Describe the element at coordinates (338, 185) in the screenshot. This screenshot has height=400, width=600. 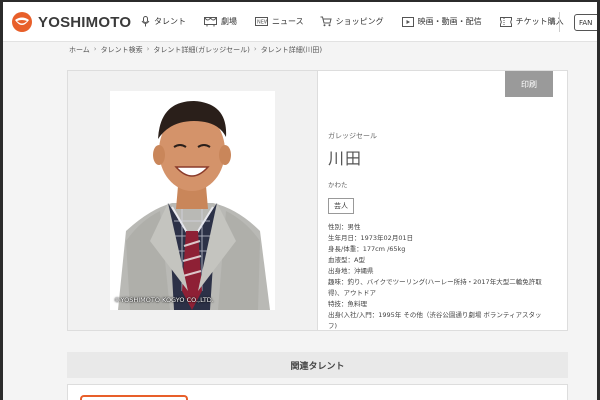
I see `talent-reading: かわた` at that location.